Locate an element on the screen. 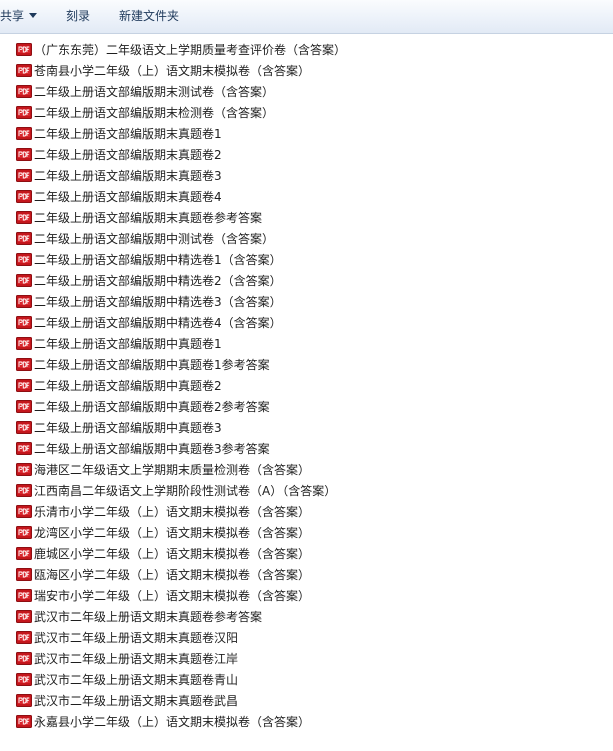 This screenshot has height=751, width=613. file-name: 二年级上册语文部编版期末真题卷2 is located at coordinates (128, 155).